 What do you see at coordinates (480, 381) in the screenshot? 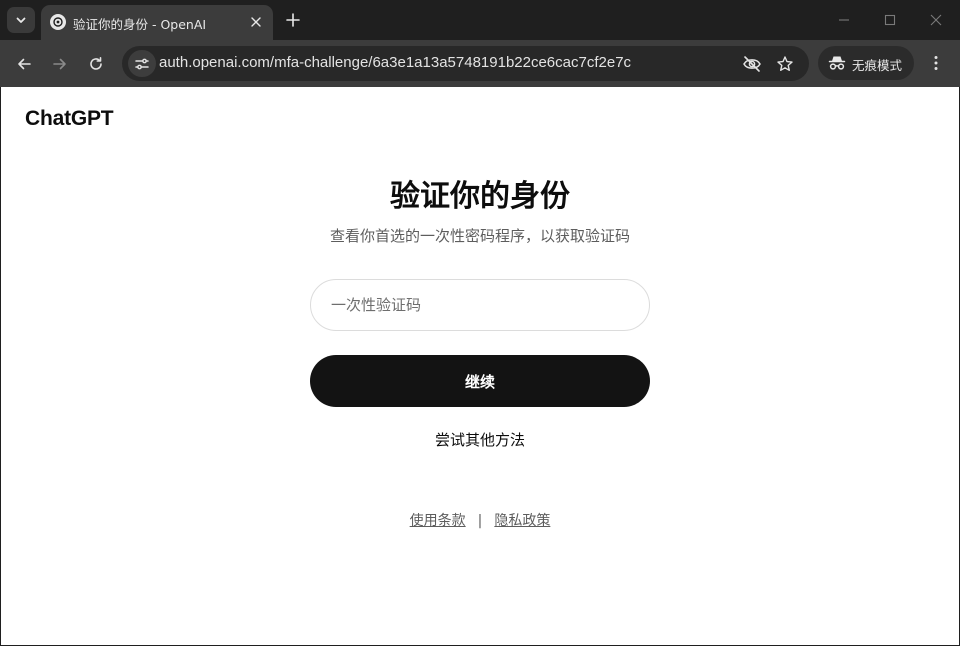
I see `continue-button: 继续` at bounding box center [480, 381].